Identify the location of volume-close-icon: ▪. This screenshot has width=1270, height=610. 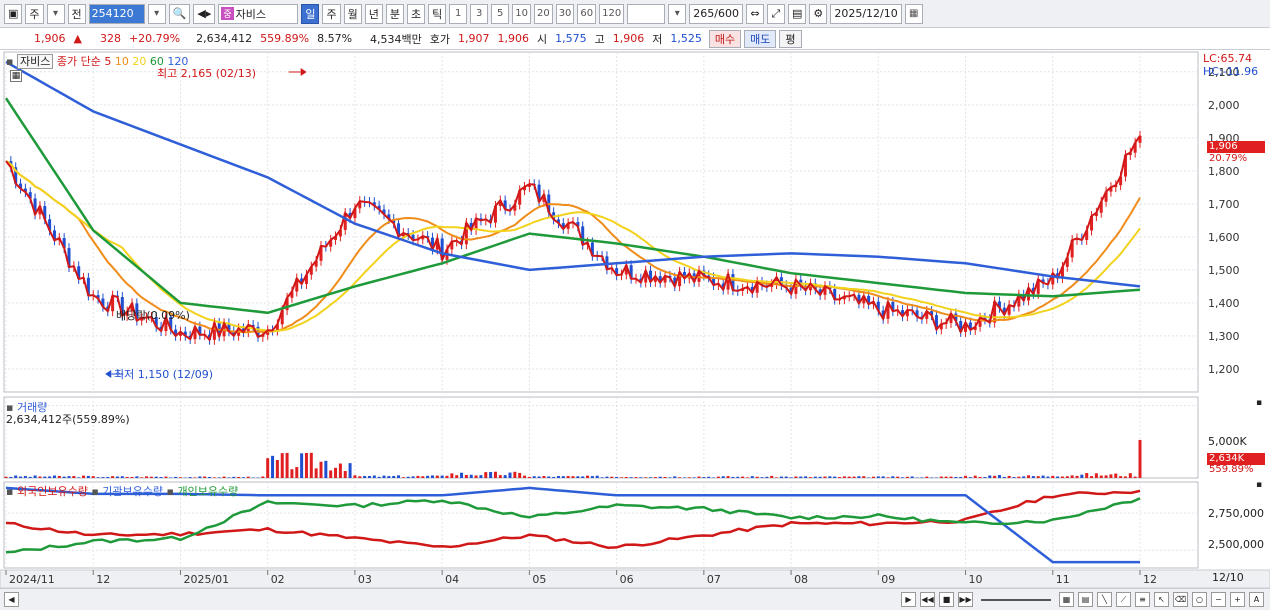
(1259, 403).